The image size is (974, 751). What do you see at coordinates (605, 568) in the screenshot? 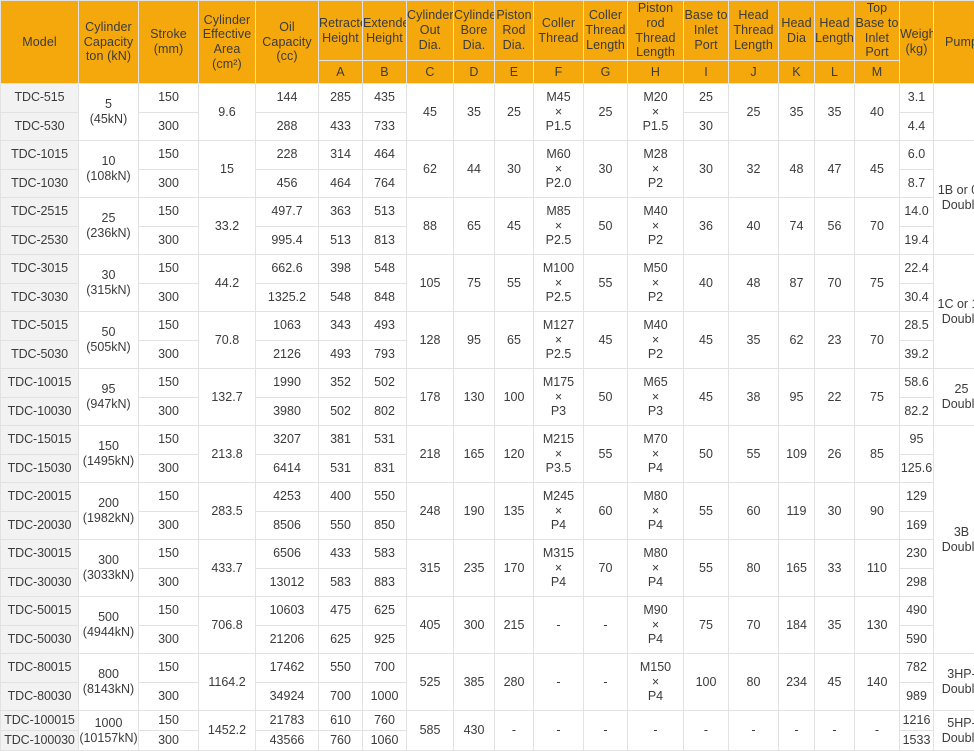
I see `cell-coller-thread-length: 70` at bounding box center [605, 568].